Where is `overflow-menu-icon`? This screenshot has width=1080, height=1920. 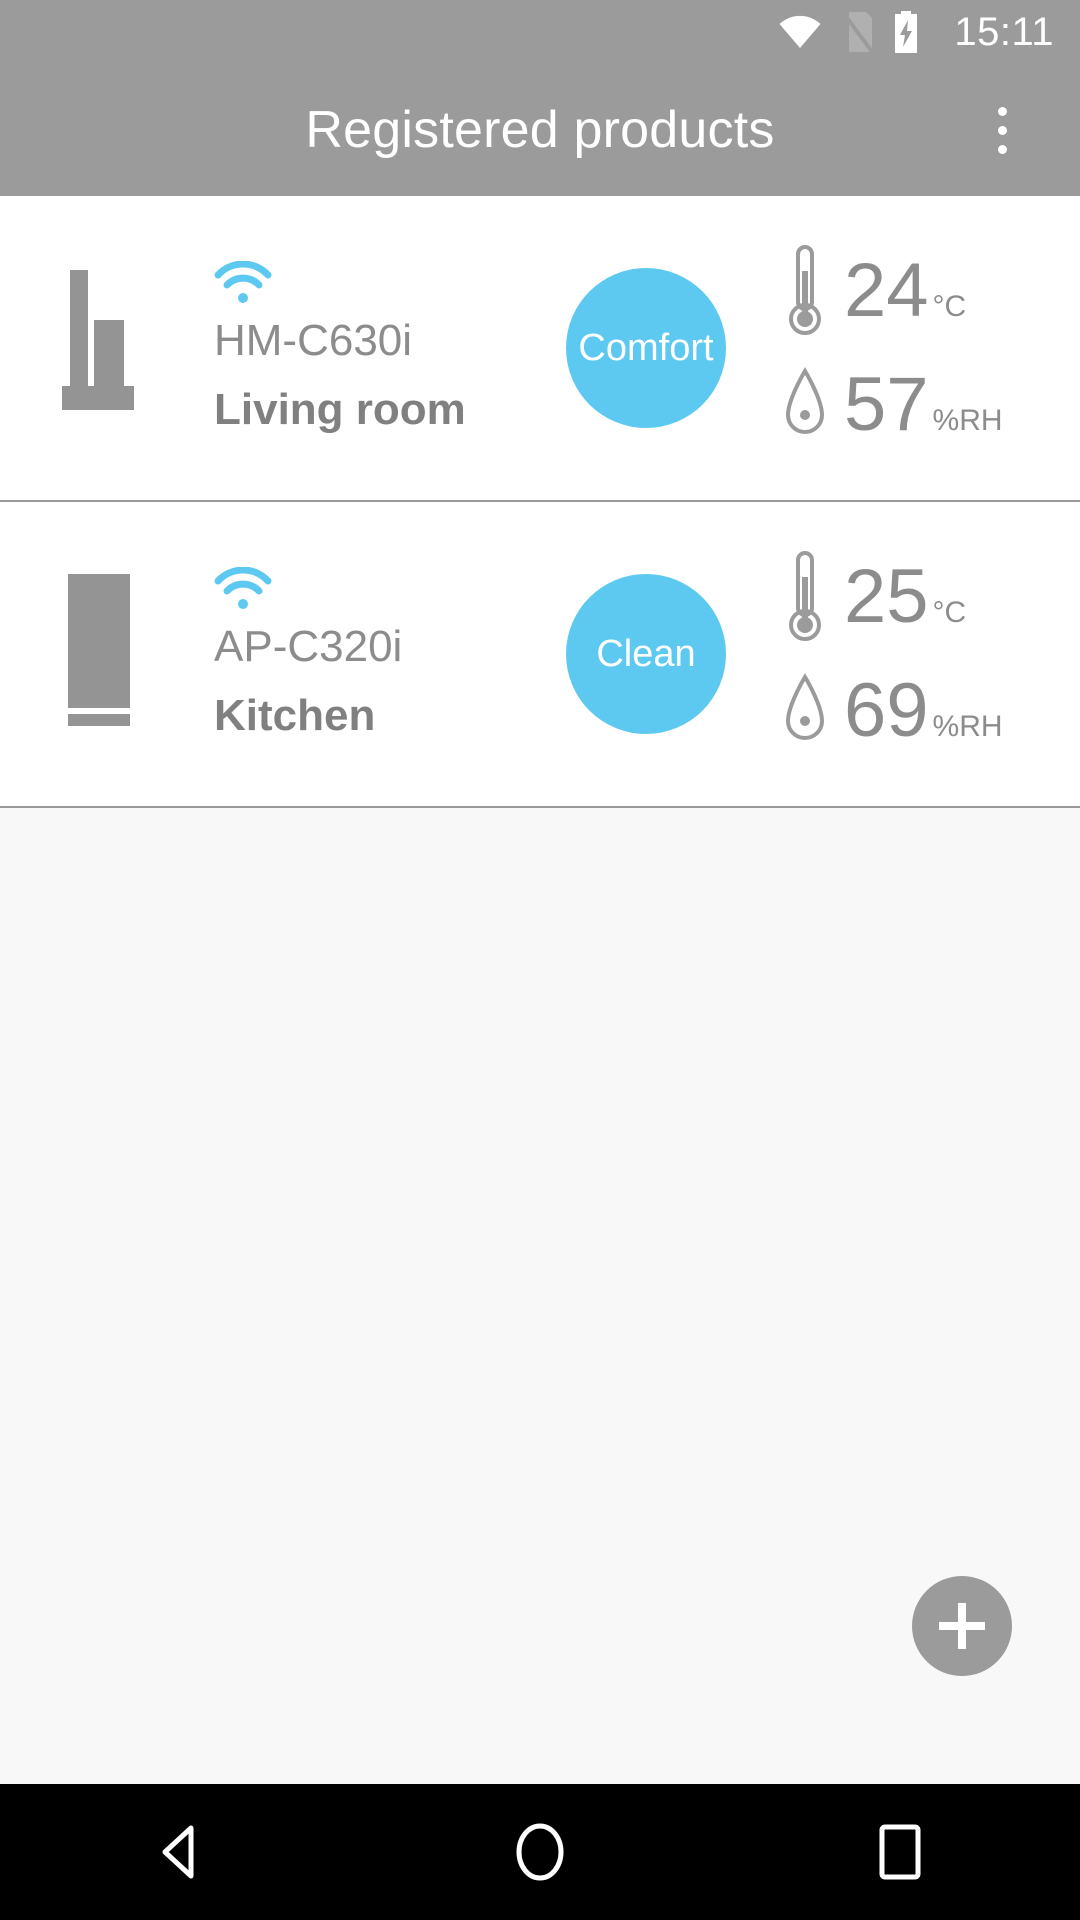
overflow-menu-icon is located at coordinates (1002, 130).